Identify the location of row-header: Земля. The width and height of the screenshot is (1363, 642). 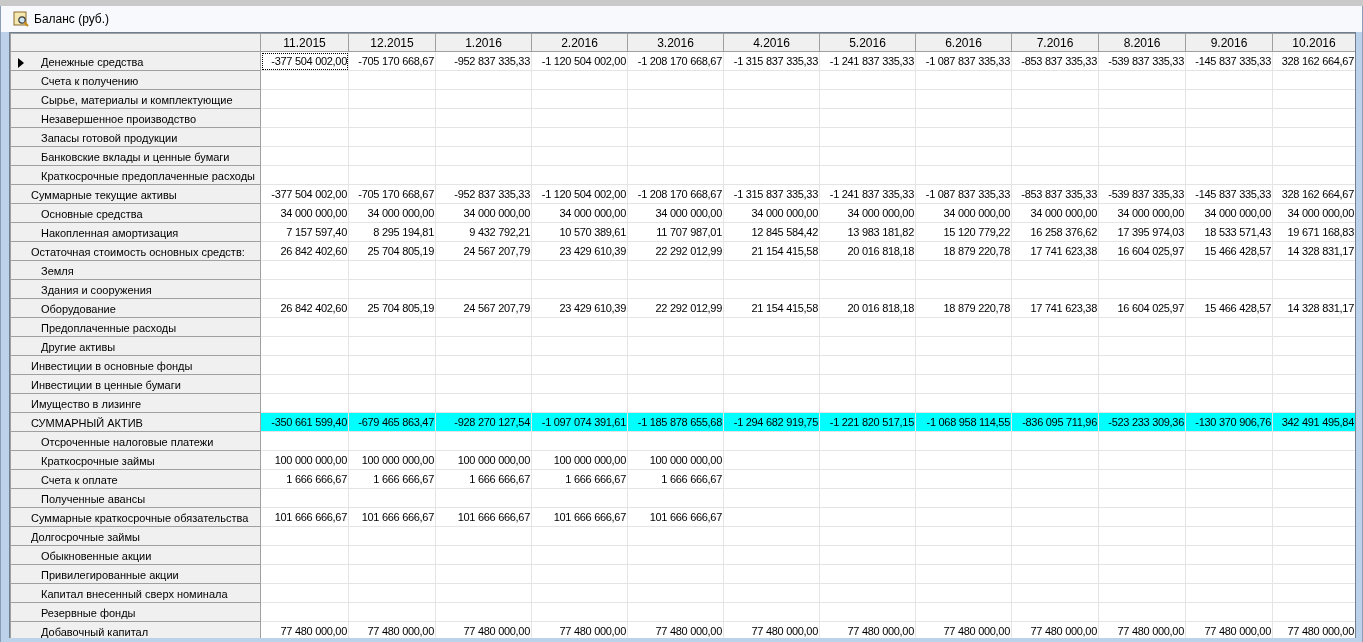
(52, 271).